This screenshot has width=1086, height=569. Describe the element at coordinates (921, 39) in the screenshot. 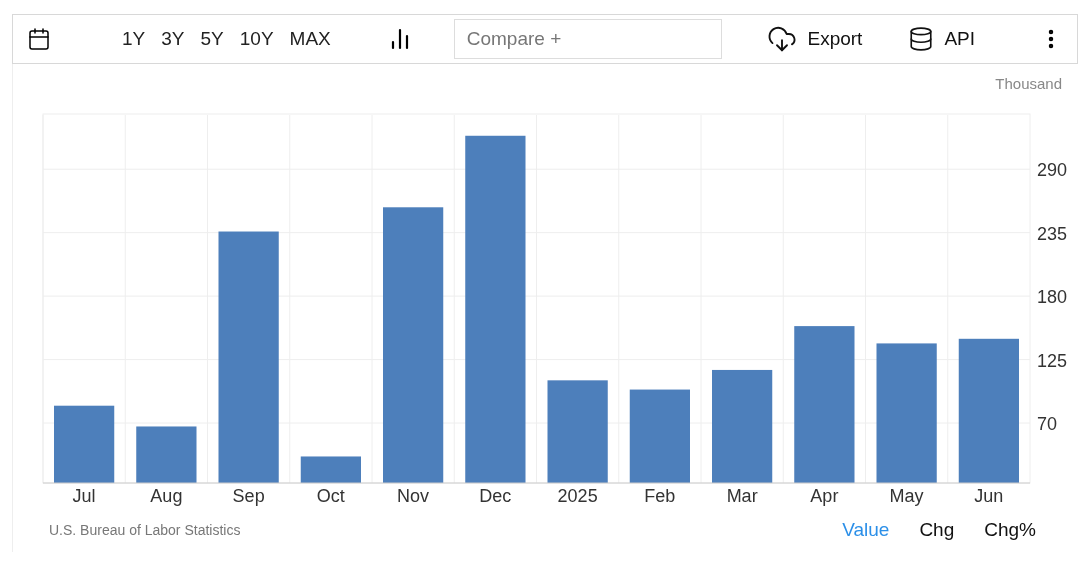

I see `database-icon` at that location.